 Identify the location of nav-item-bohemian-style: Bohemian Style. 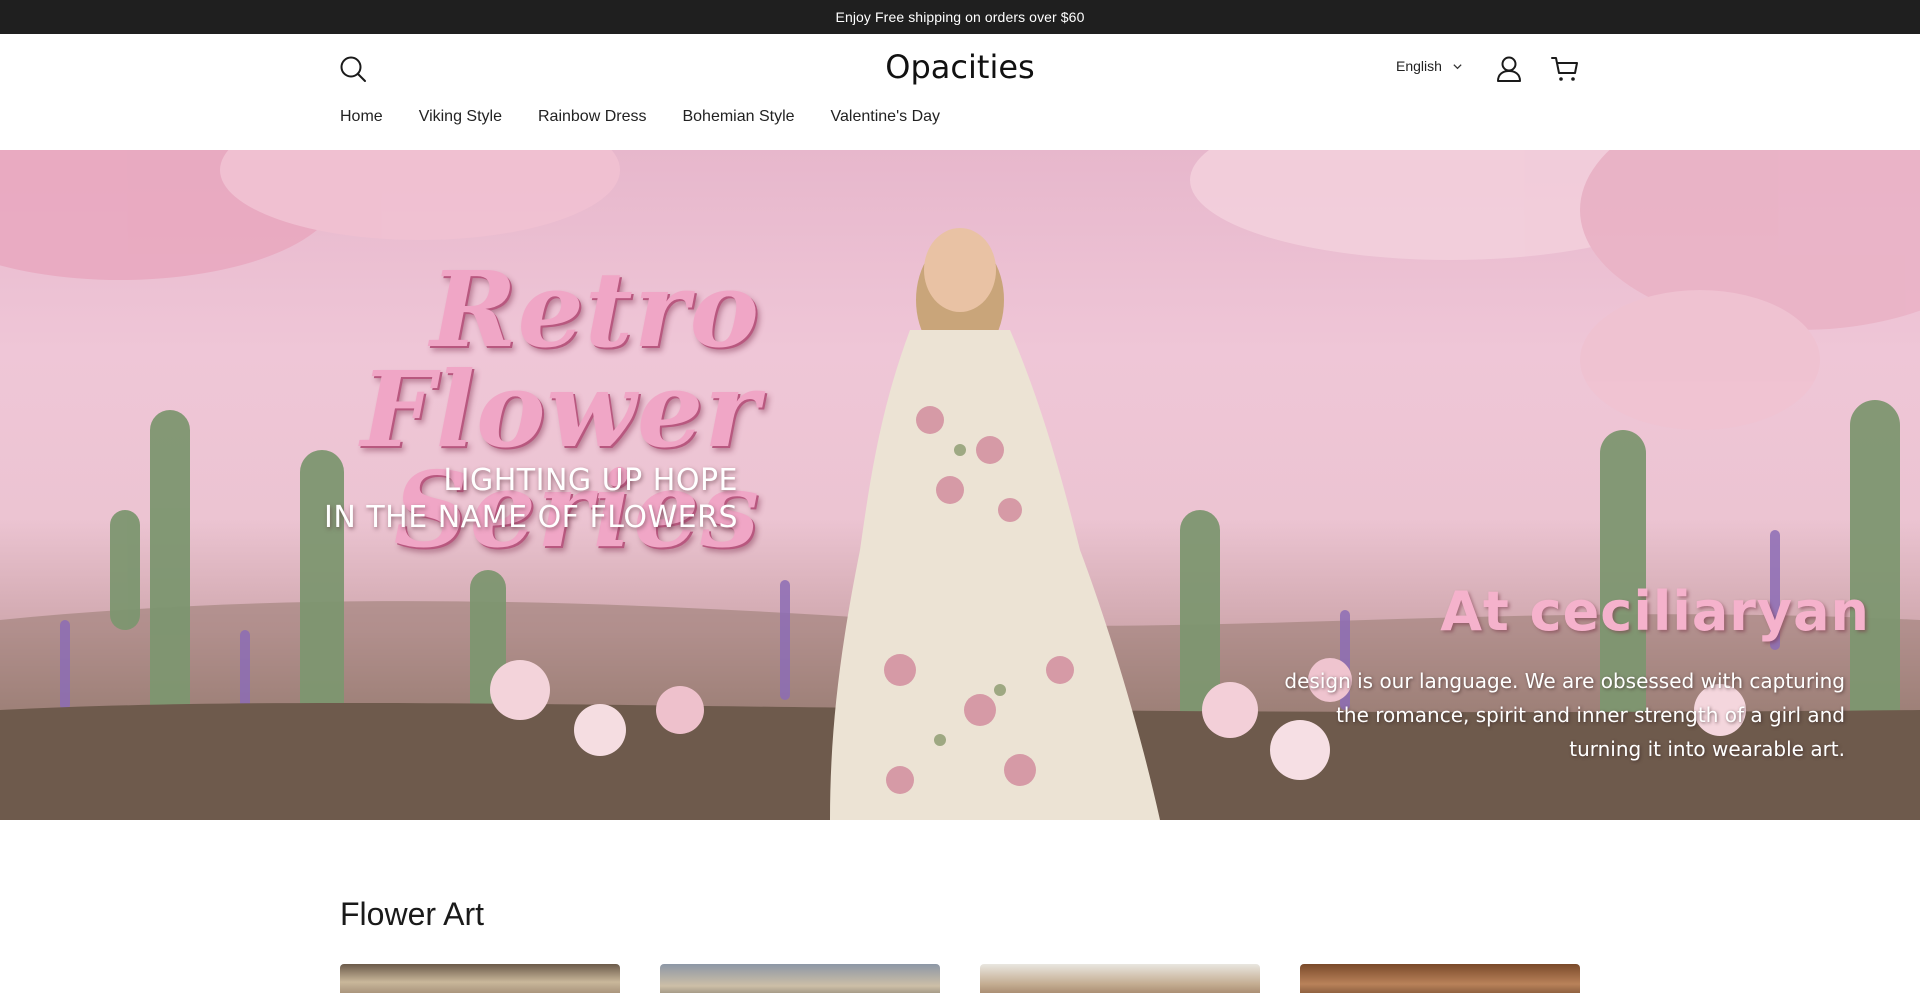
(738, 117).